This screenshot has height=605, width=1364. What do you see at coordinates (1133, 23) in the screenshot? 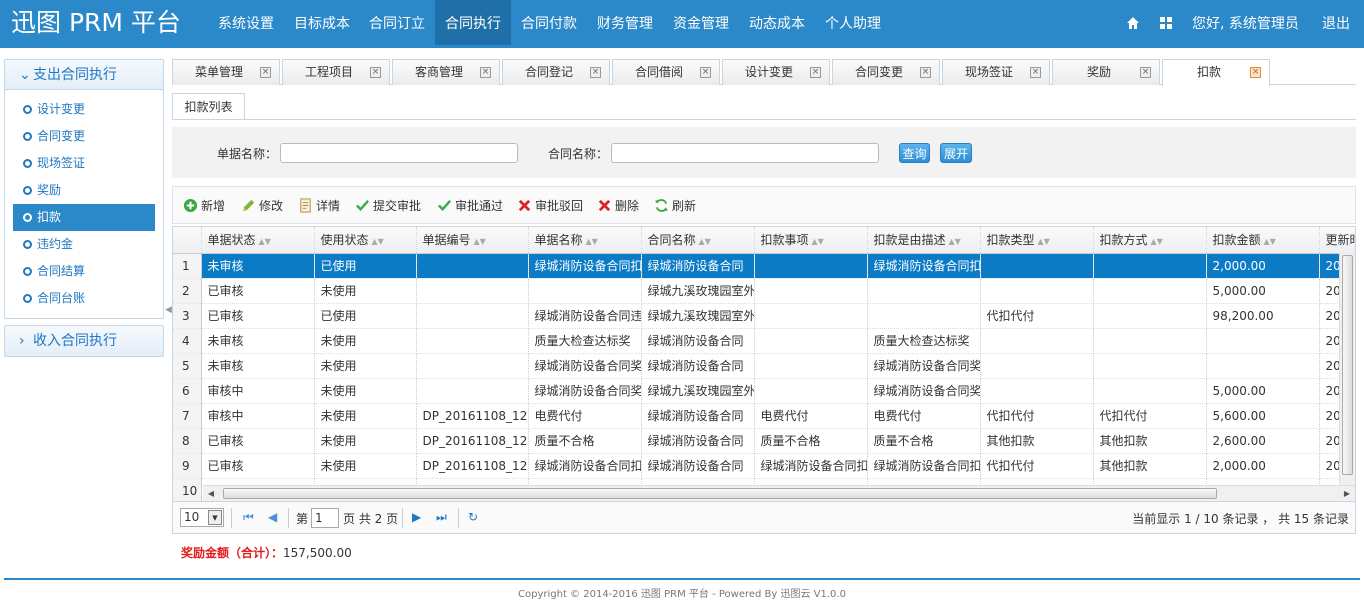
I see `home-icon` at bounding box center [1133, 23].